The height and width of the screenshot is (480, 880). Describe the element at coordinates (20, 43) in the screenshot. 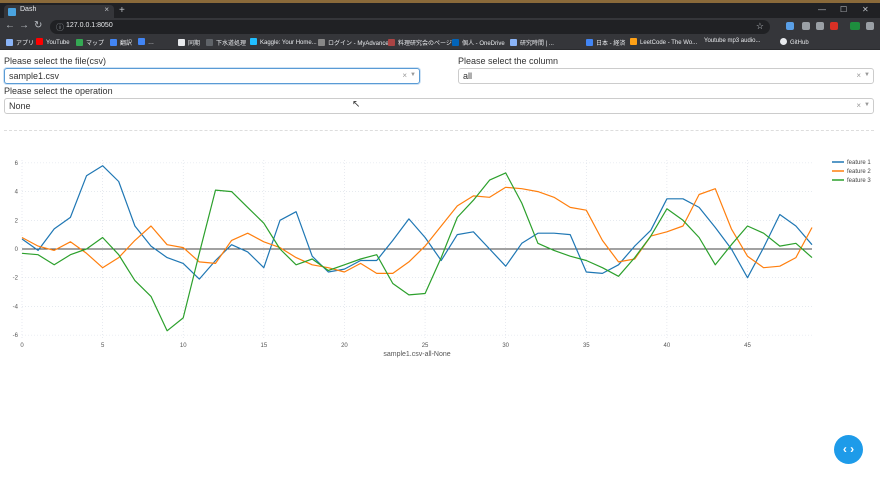

I see `bookmark-apps: アプリ` at that location.